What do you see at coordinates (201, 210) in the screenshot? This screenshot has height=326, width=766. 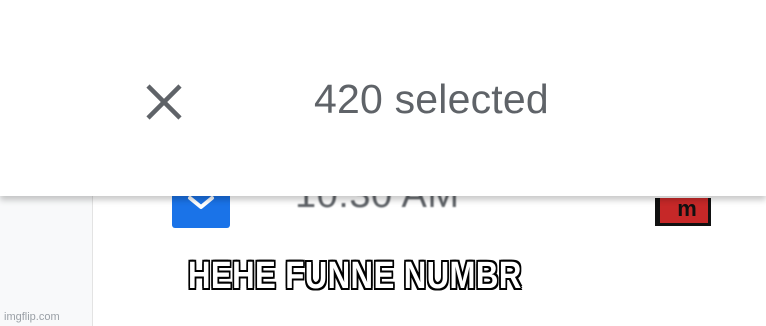 I see `row-checkbox` at bounding box center [201, 210].